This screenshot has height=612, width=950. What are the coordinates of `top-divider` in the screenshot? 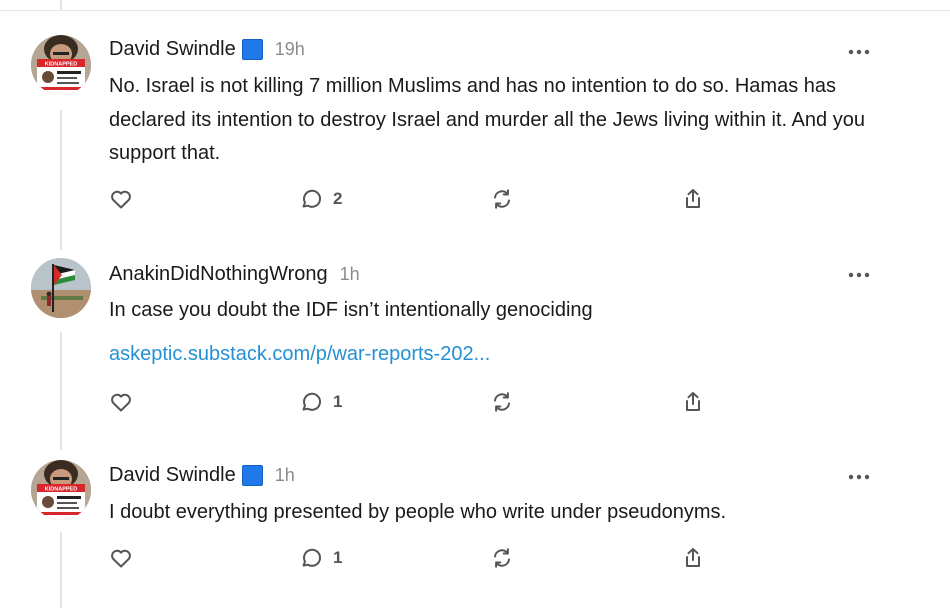 It's located at (475, 10).